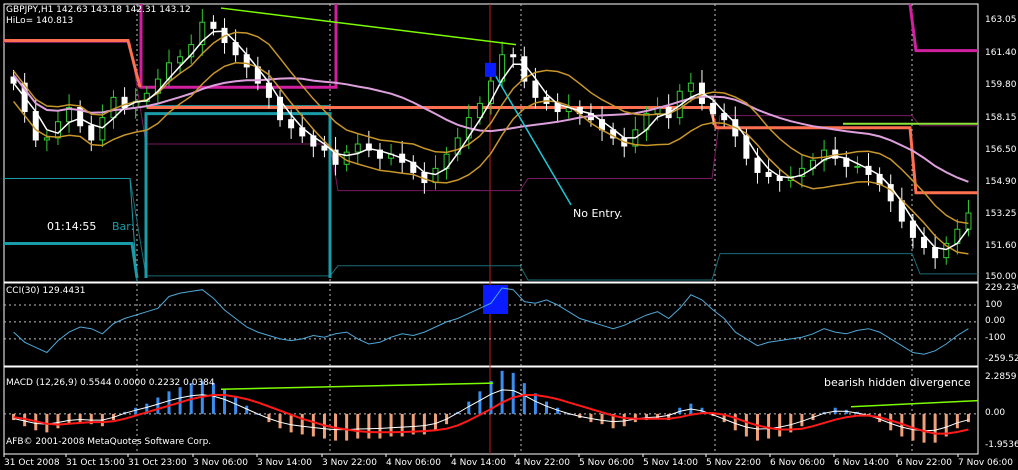 The image size is (1018, 470). I want to click on time-tick: 4 Nov 22:00, so click(542, 463).